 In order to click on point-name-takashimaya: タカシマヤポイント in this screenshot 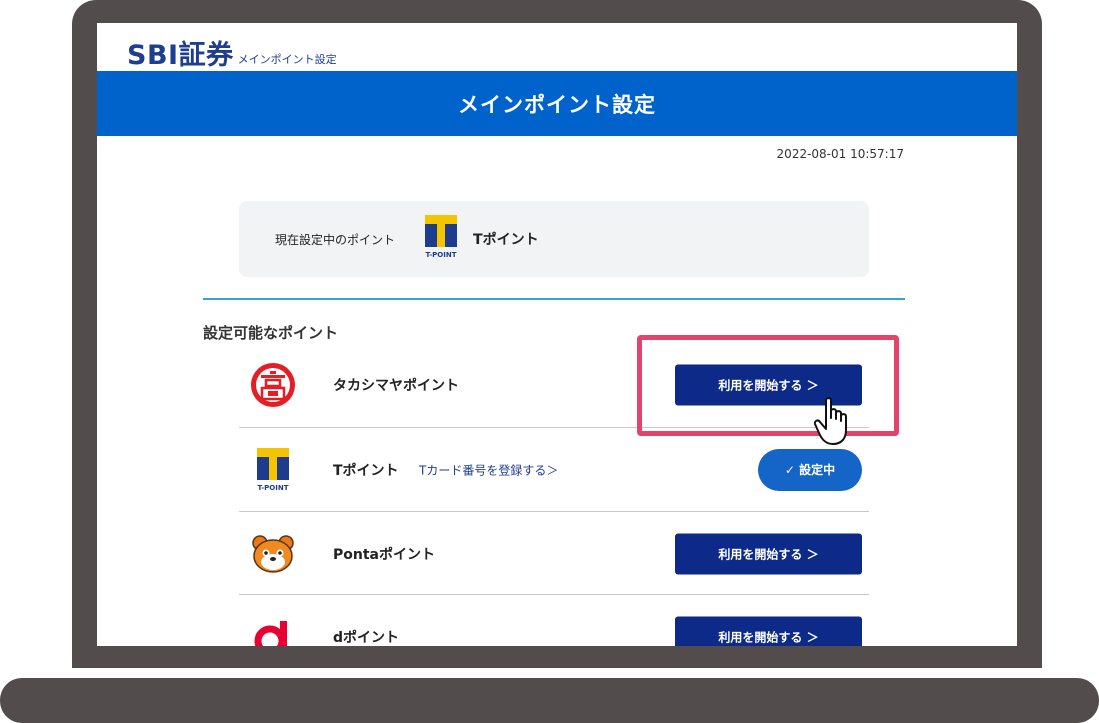, I will do `click(396, 385)`.